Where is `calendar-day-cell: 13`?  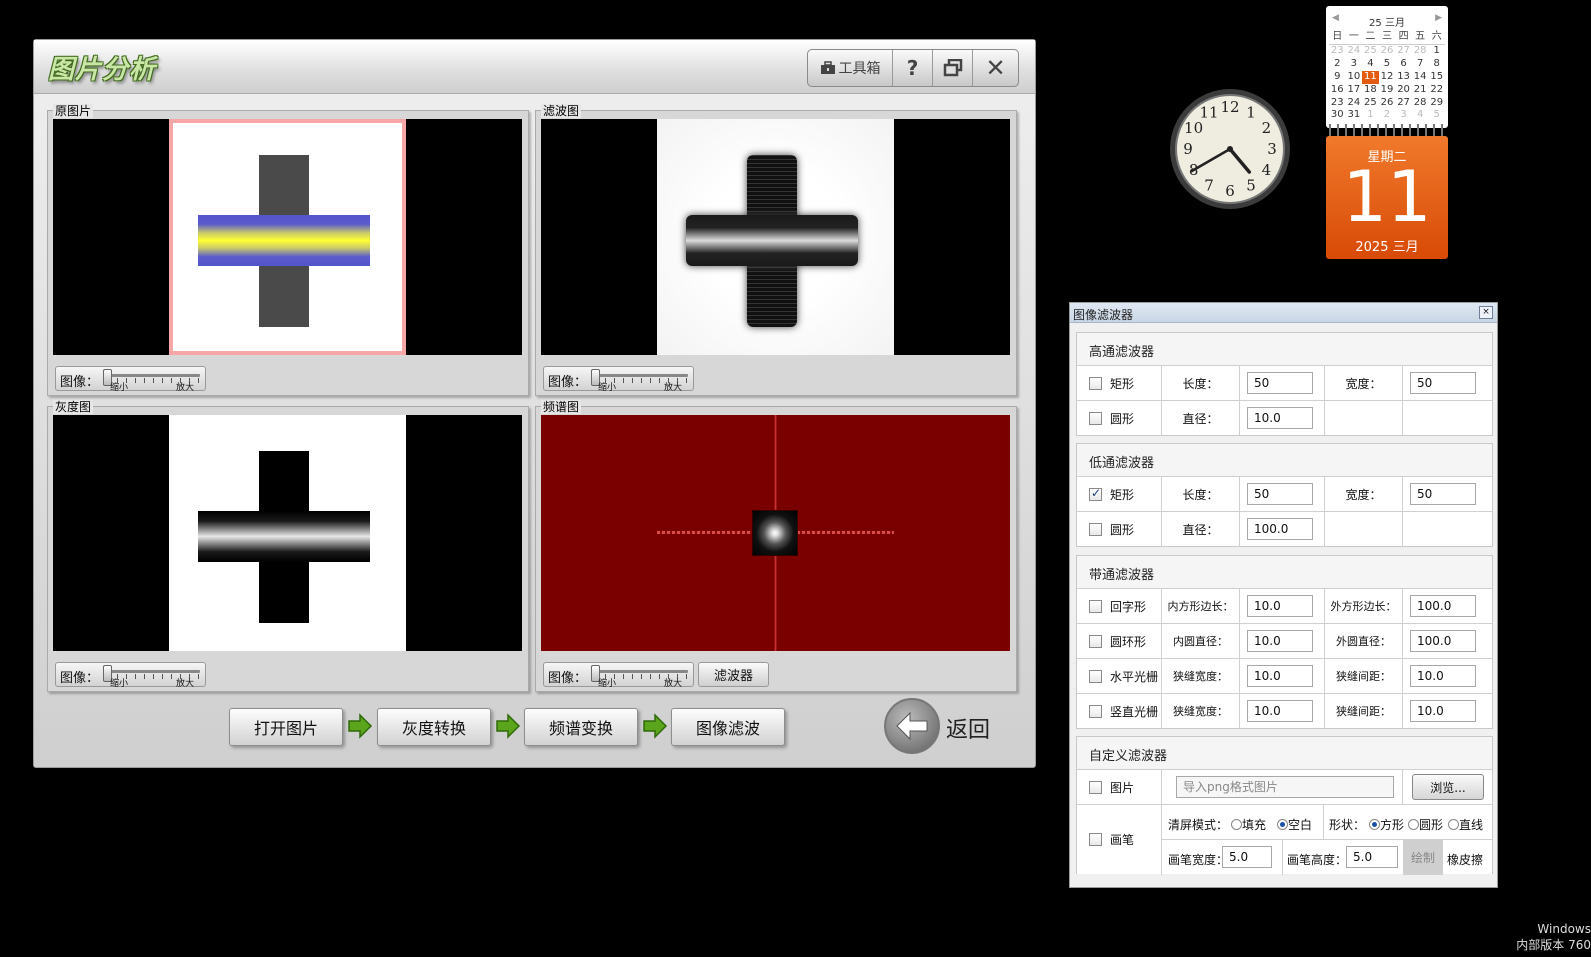 calendar-day-cell: 13 is located at coordinates (1403, 77).